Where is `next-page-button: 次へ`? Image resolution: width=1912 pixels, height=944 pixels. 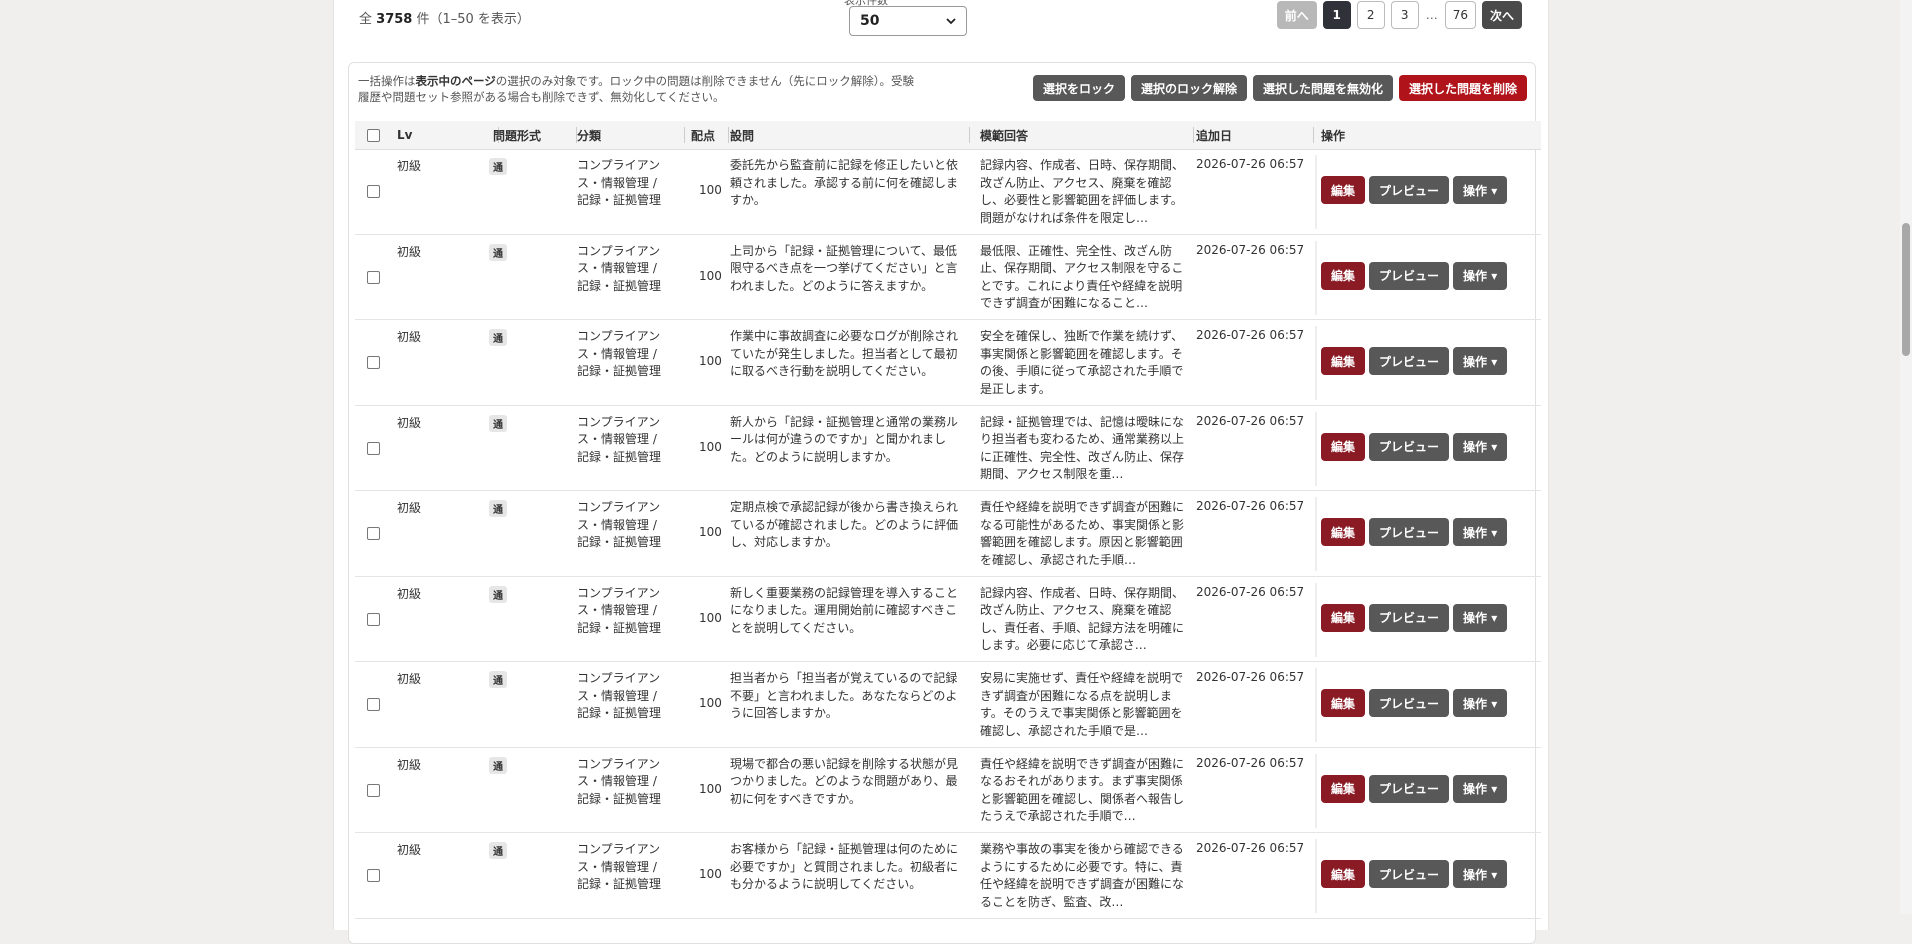 next-page-button: 次へ is located at coordinates (1501, 15).